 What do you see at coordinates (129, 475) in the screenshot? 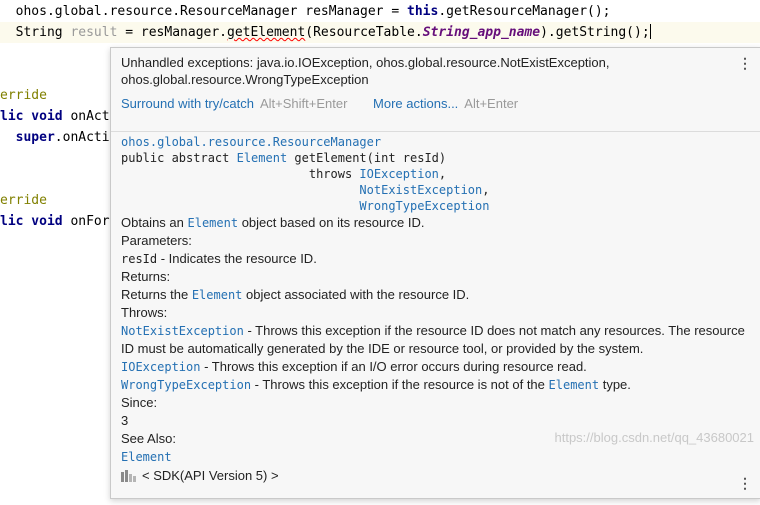
I see `library-icon` at bounding box center [129, 475].